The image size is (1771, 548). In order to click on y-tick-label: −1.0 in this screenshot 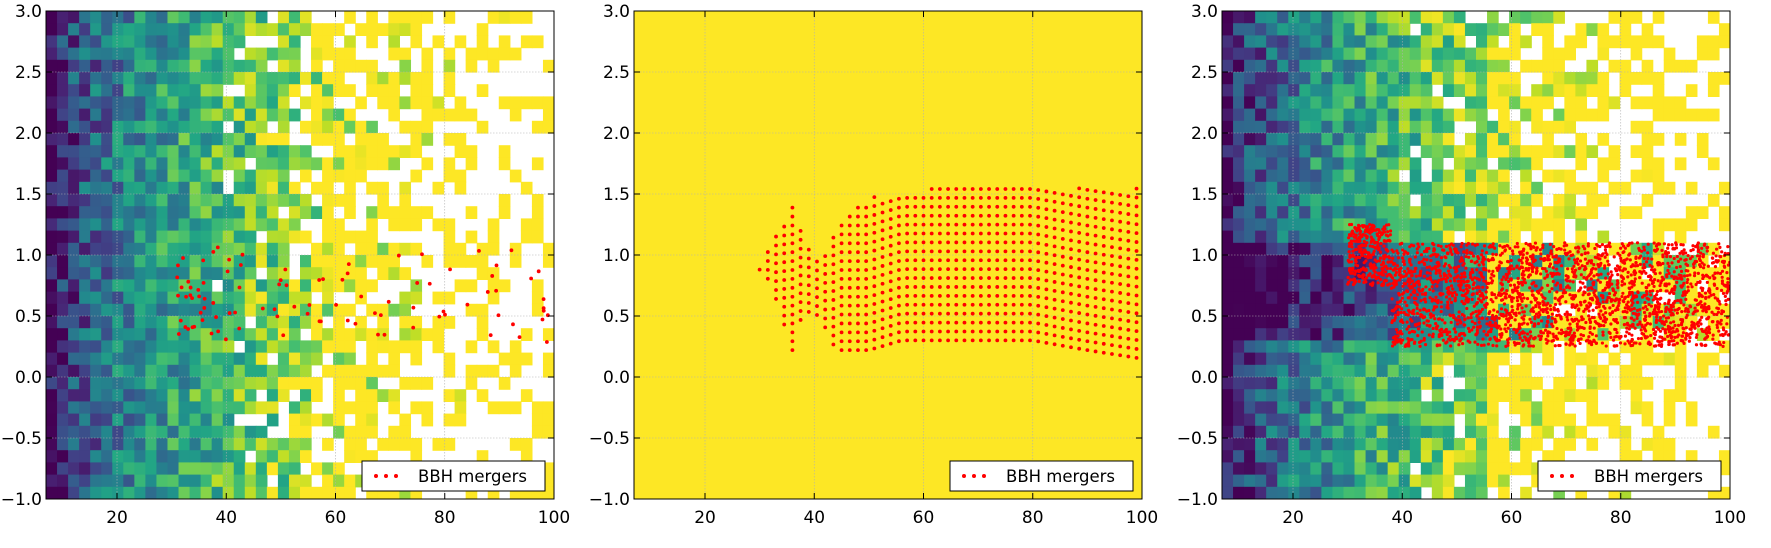, I will do `click(21, 500)`.